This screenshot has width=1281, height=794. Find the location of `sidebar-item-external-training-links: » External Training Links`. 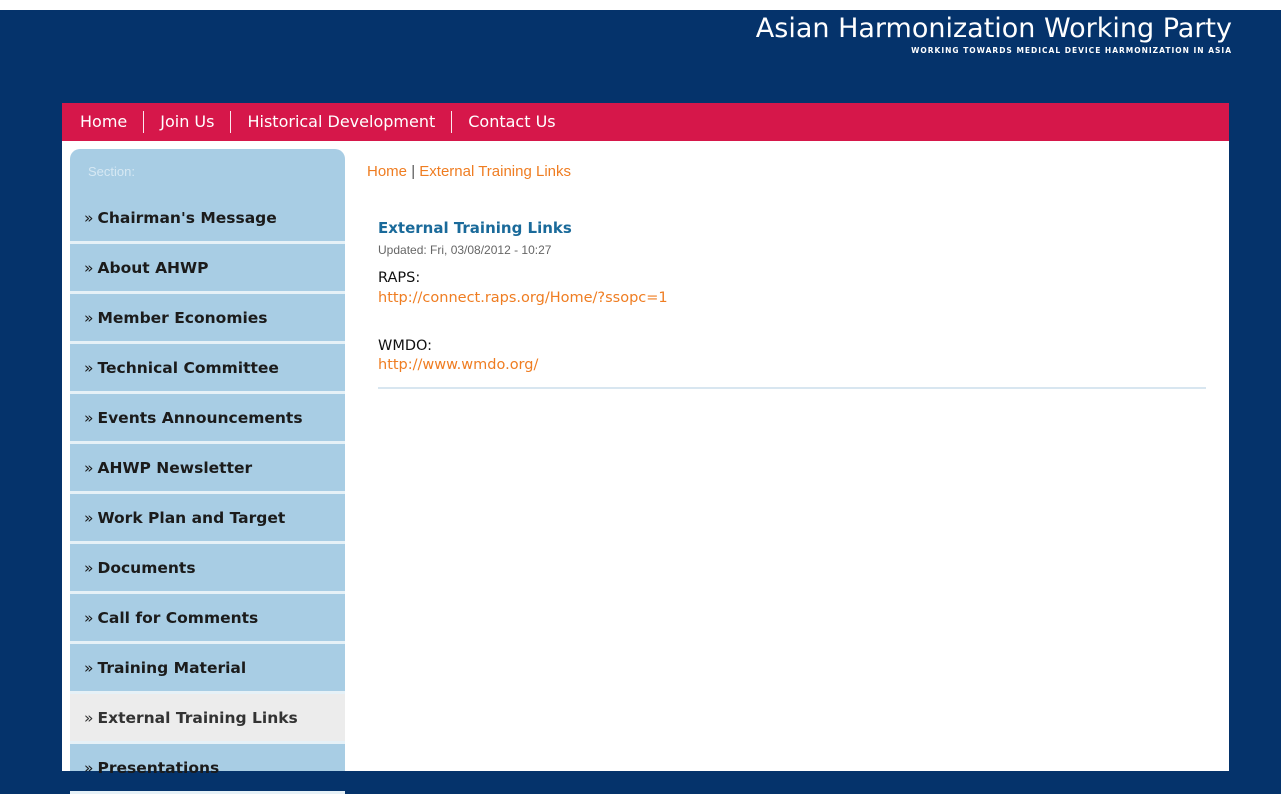

sidebar-item-external-training-links: » External Training Links is located at coordinates (207, 719).